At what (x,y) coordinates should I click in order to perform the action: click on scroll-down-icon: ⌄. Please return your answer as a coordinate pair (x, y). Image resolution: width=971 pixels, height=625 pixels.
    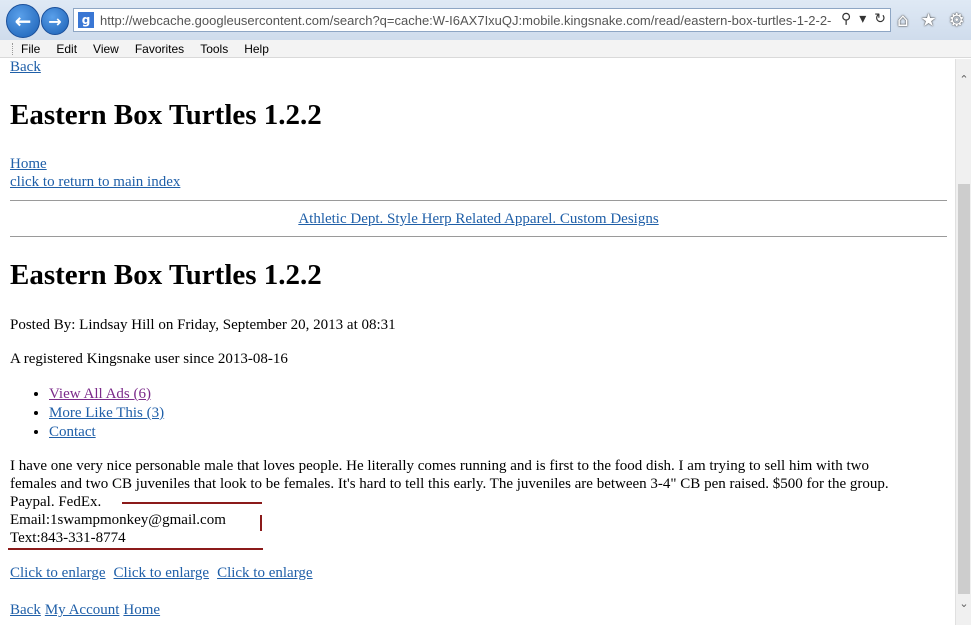
    Looking at the image, I should click on (963, 606).